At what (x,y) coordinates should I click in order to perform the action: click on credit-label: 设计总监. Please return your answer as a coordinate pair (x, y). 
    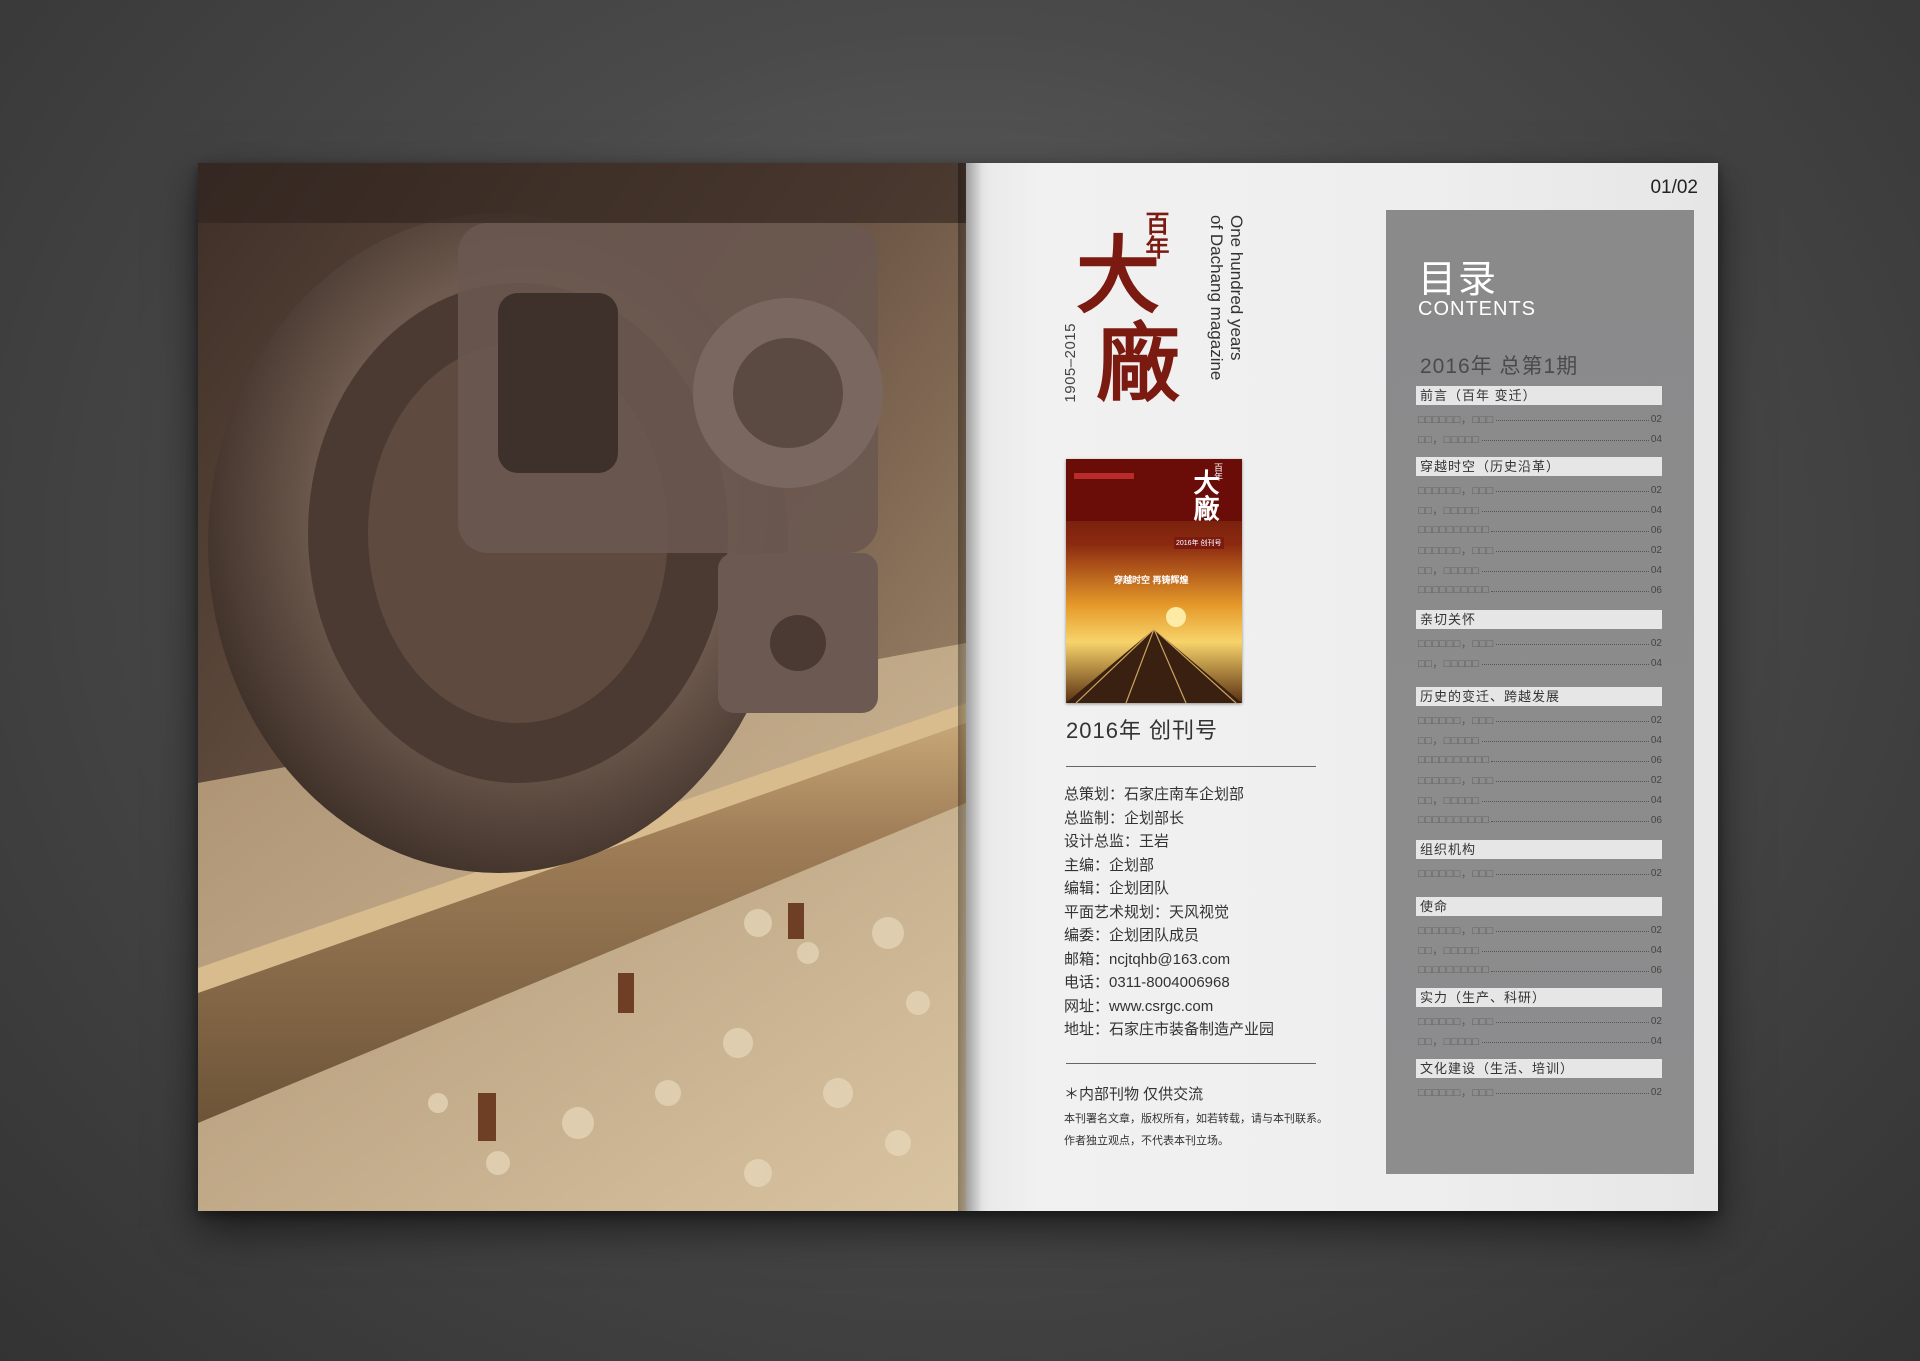
    Looking at the image, I should click on (1094, 841).